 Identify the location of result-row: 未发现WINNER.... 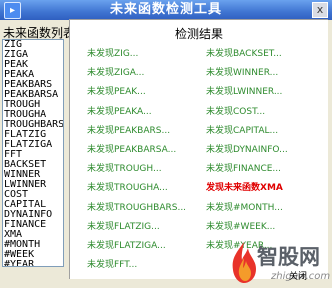
(242, 73).